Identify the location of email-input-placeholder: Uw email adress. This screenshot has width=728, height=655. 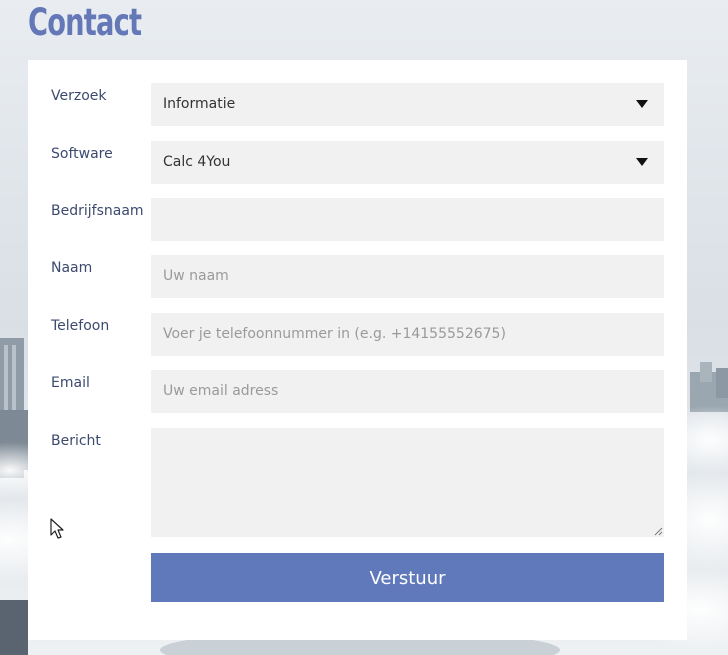
(221, 391).